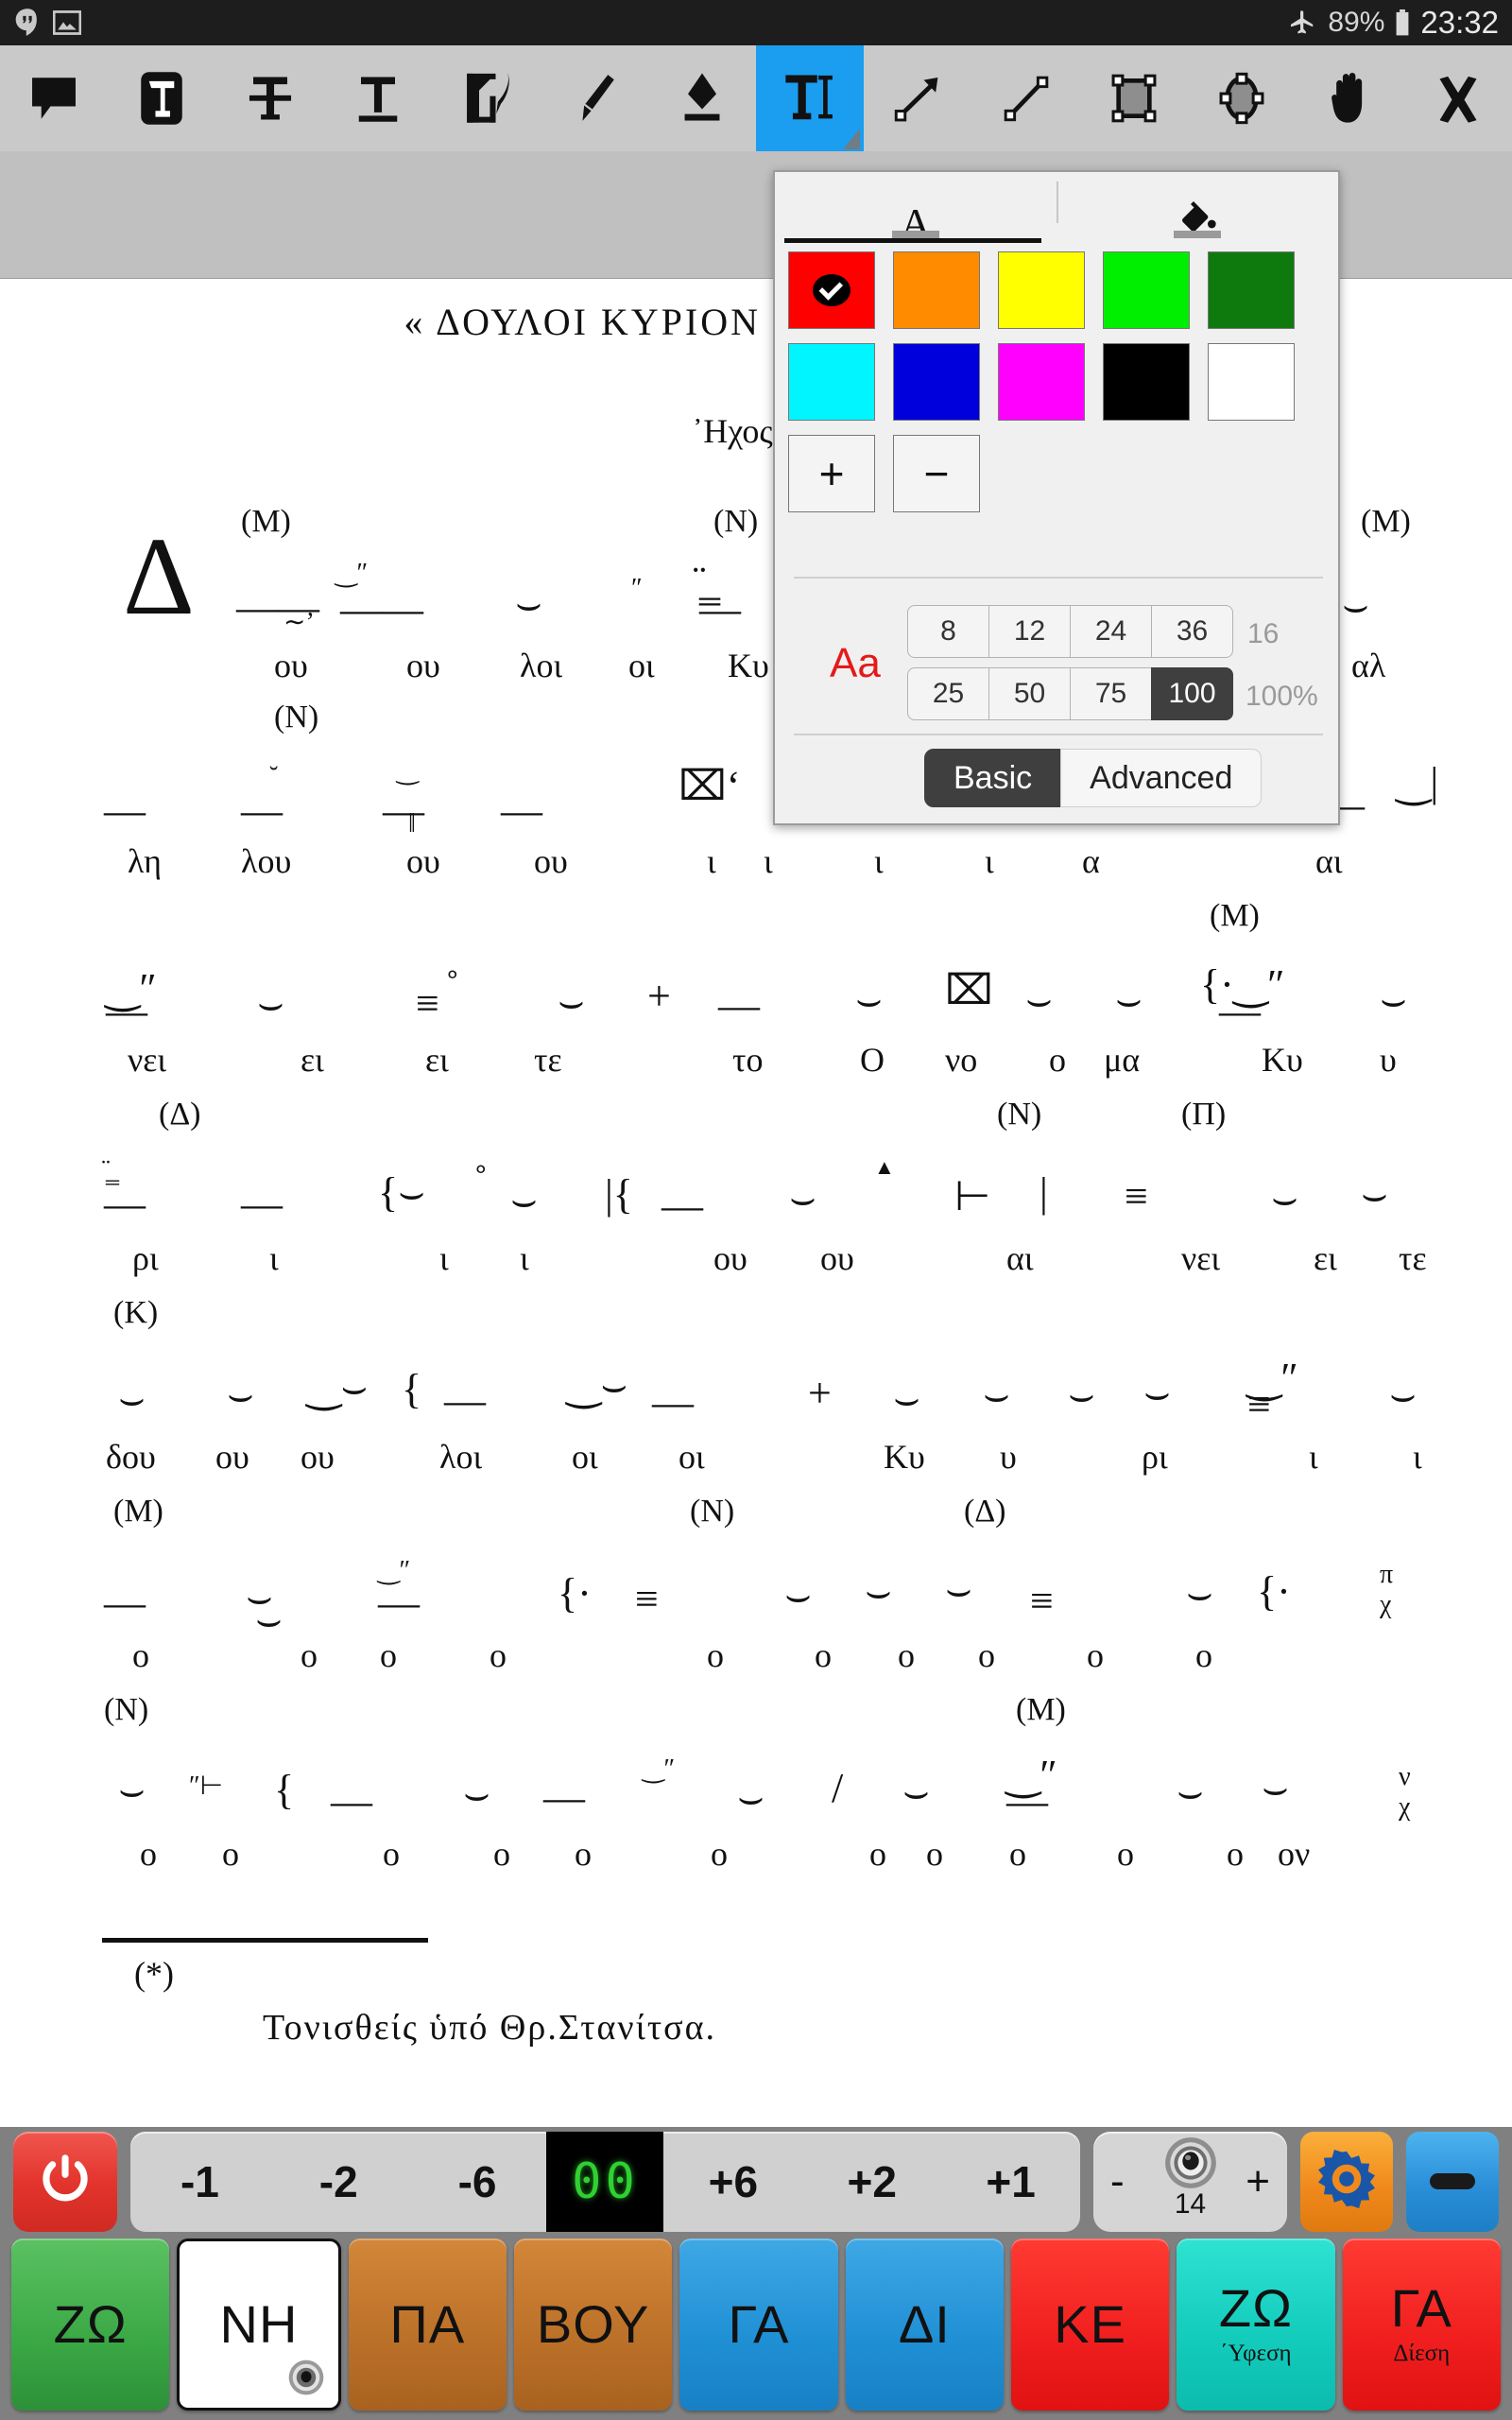 This screenshot has width=1512, height=2420. What do you see at coordinates (1146, 290) in the screenshot?
I see `swatch-green` at bounding box center [1146, 290].